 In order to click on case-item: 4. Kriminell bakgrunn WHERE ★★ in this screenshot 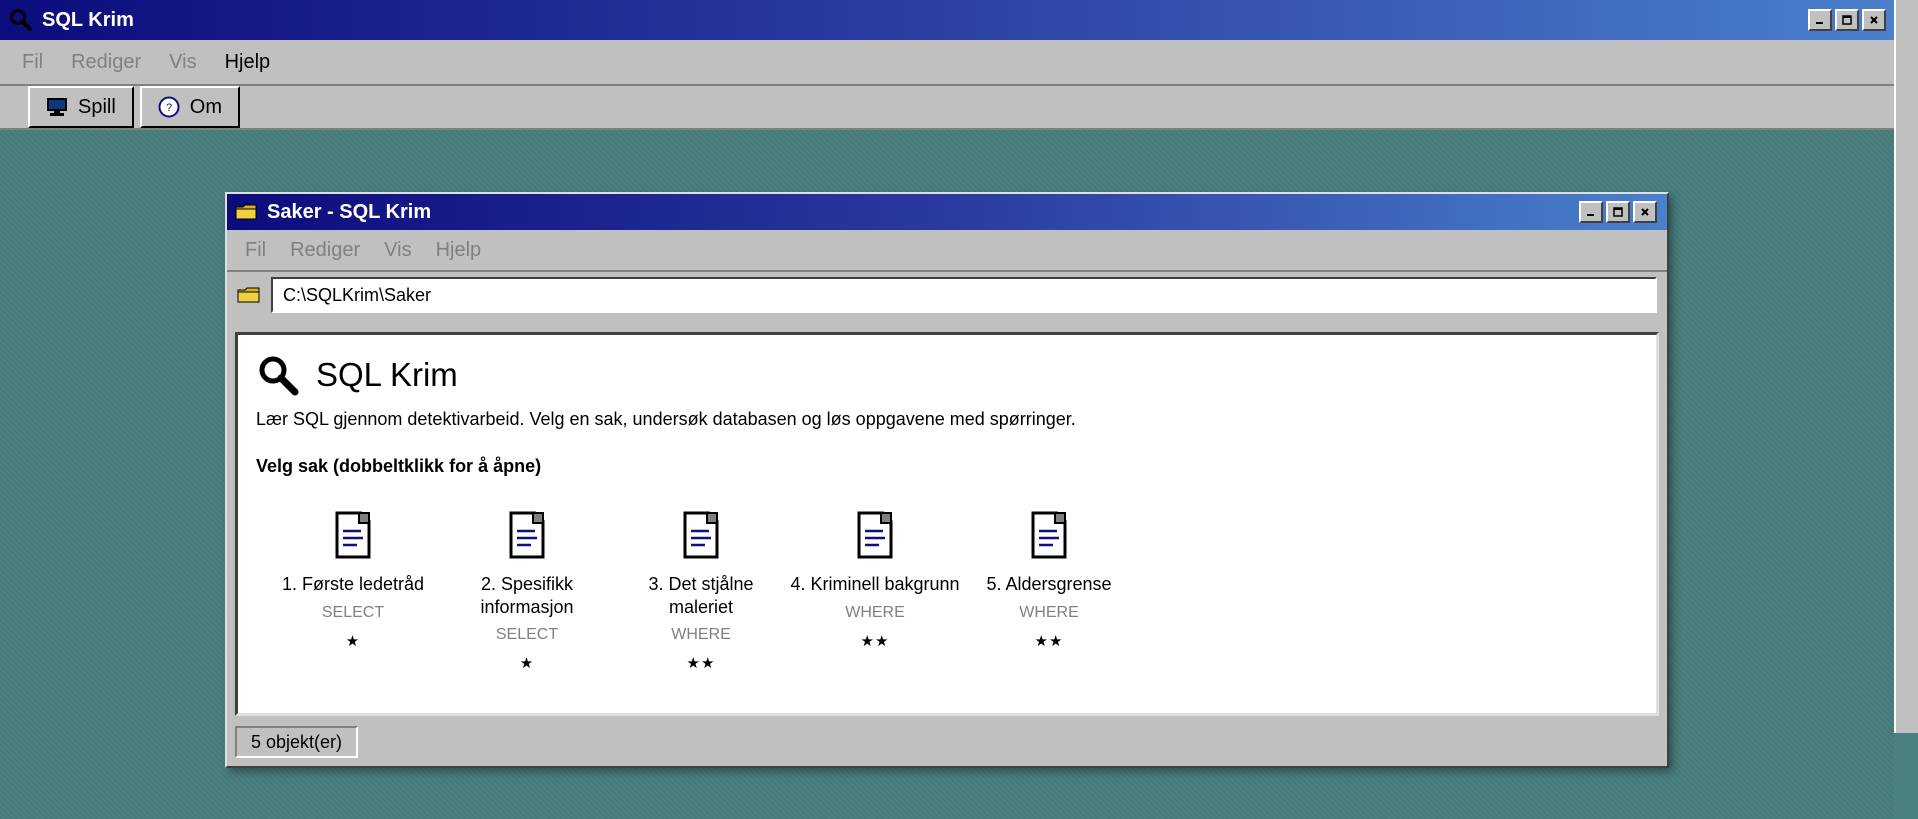, I will do `click(875, 591)`.